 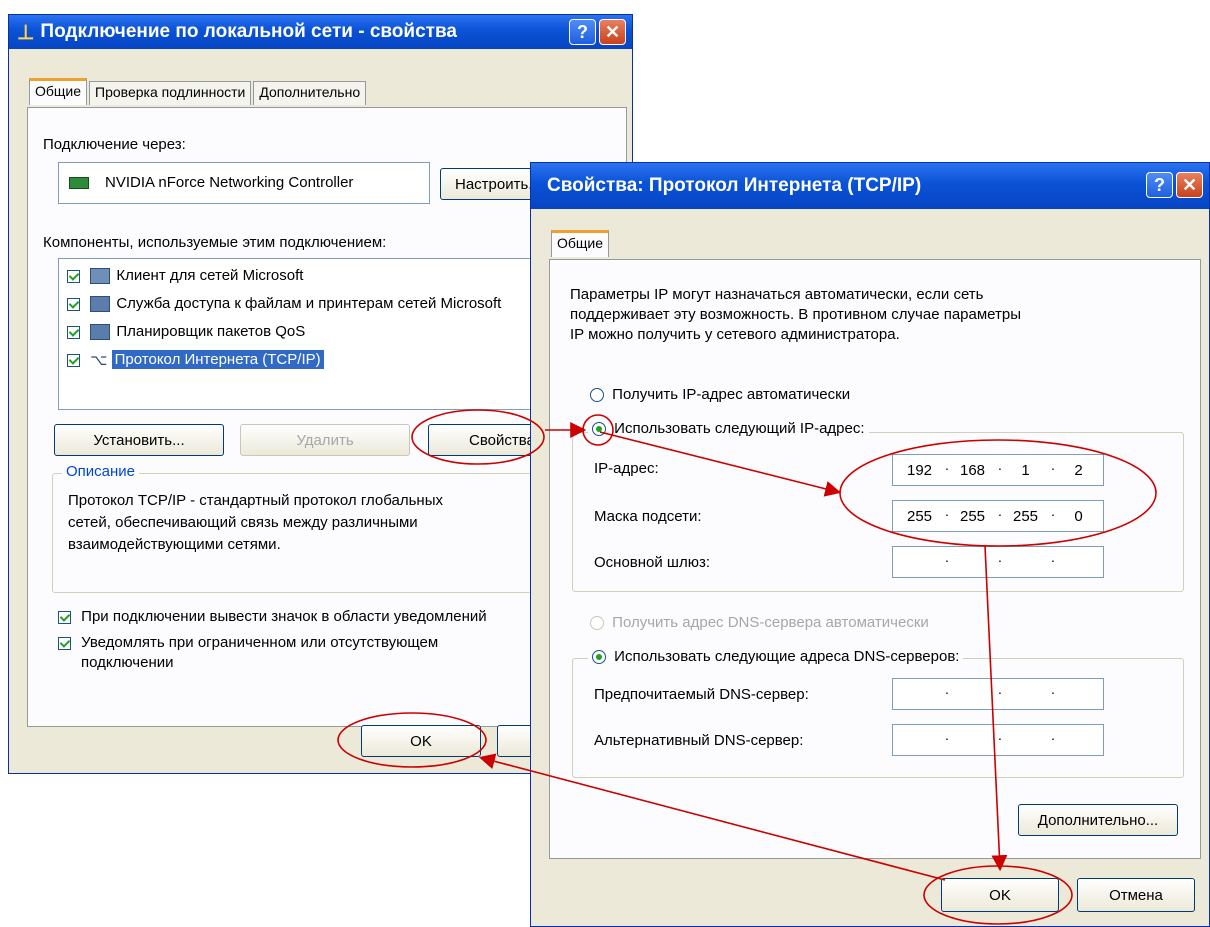 What do you see at coordinates (1078, 516) in the screenshot?
I see `mask-octet: 0` at bounding box center [1078, 516].